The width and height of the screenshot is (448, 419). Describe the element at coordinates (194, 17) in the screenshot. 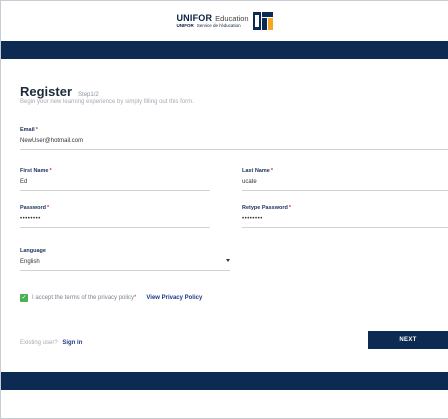

I see `logo-brand: UNIFOR` at that location.